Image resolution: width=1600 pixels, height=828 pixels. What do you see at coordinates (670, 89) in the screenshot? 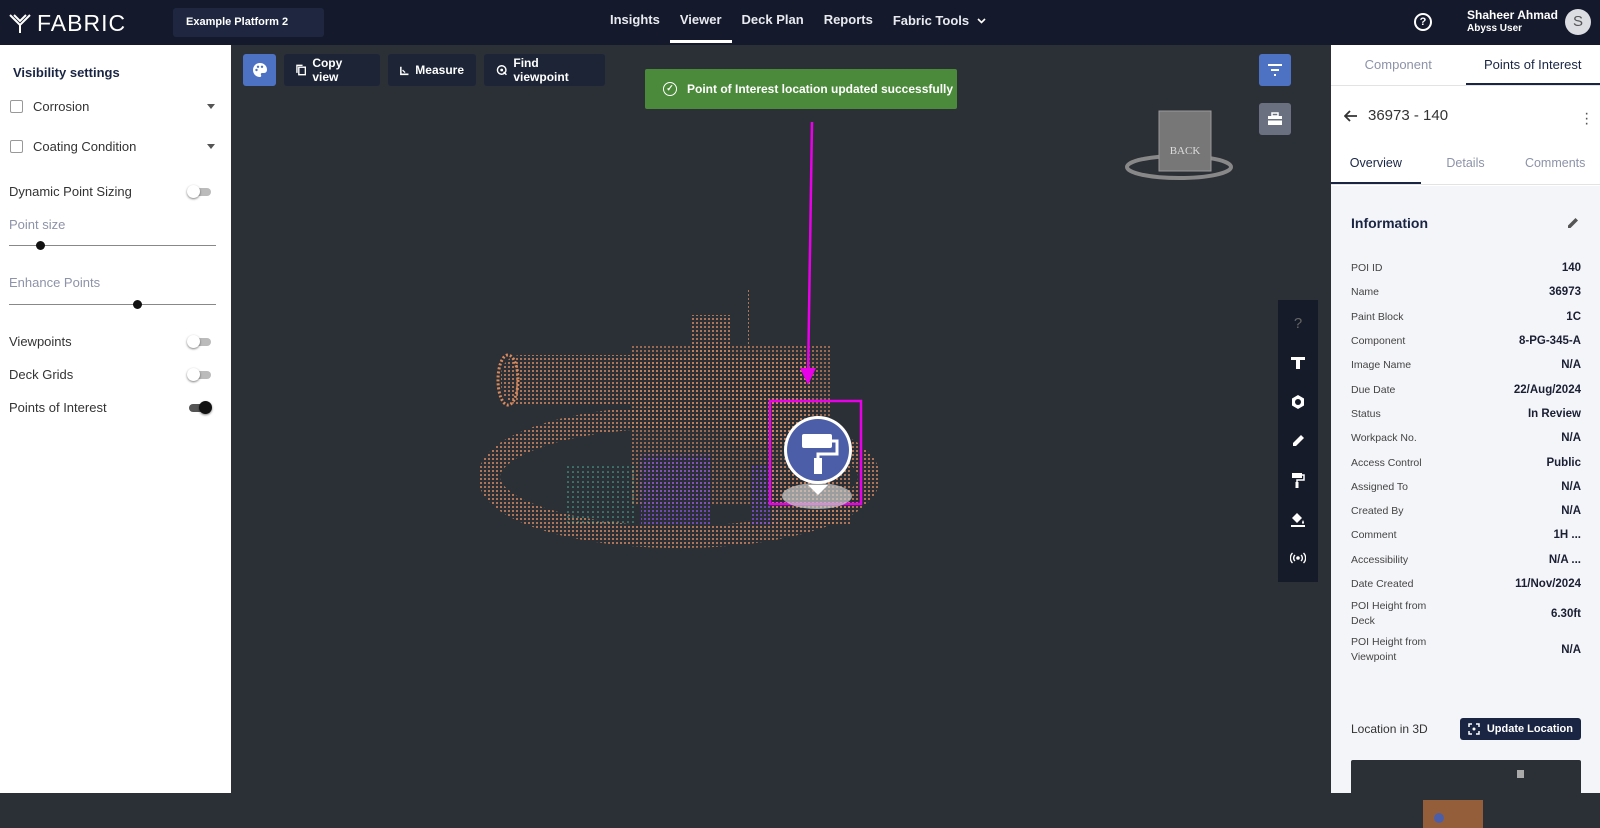
I see `check-circle-icon: ✓` at bounding box center [670, 89].